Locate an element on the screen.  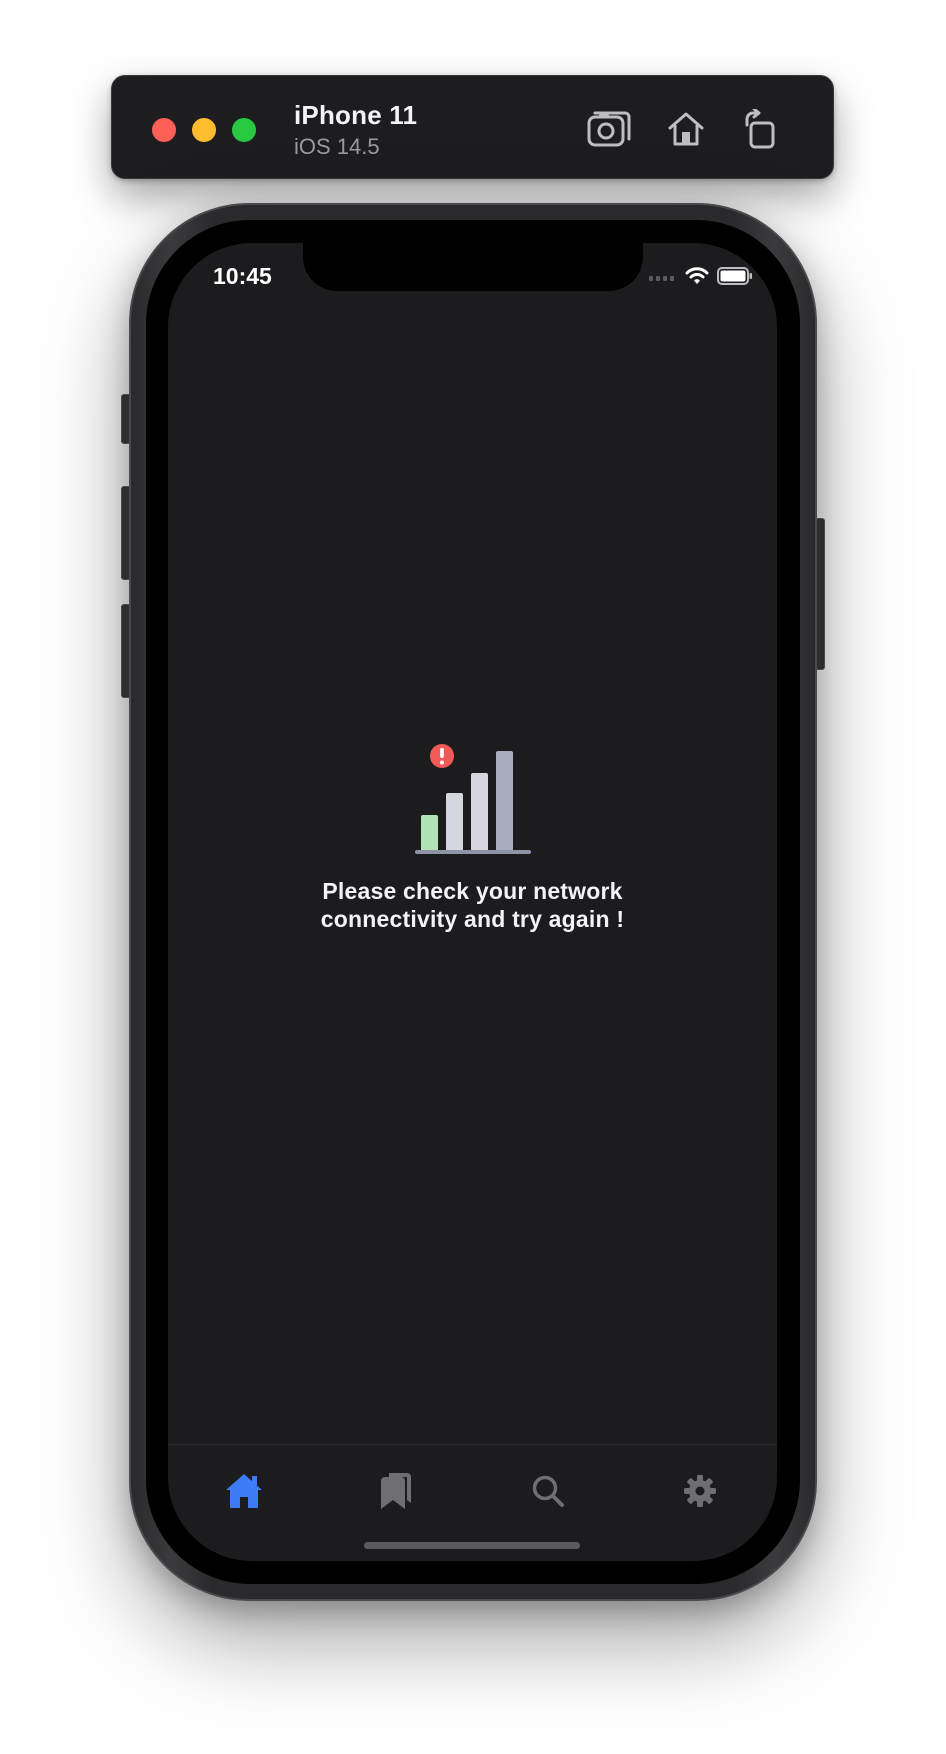
device-os-version: iOS 14.5 is located at coordinates (337, 146).